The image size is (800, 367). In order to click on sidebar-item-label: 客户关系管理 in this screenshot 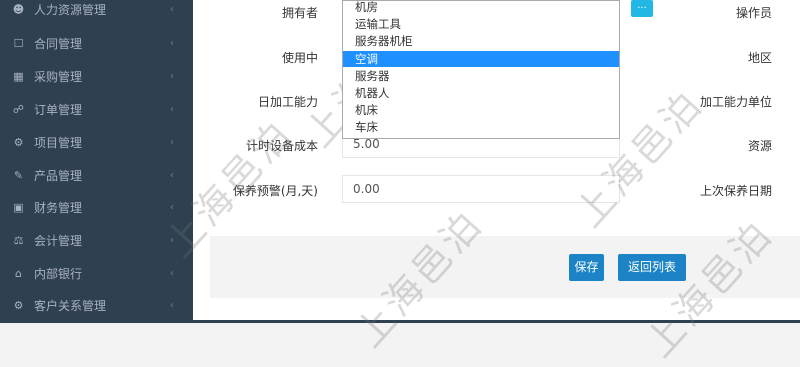, I will do `click(70, 305)`.